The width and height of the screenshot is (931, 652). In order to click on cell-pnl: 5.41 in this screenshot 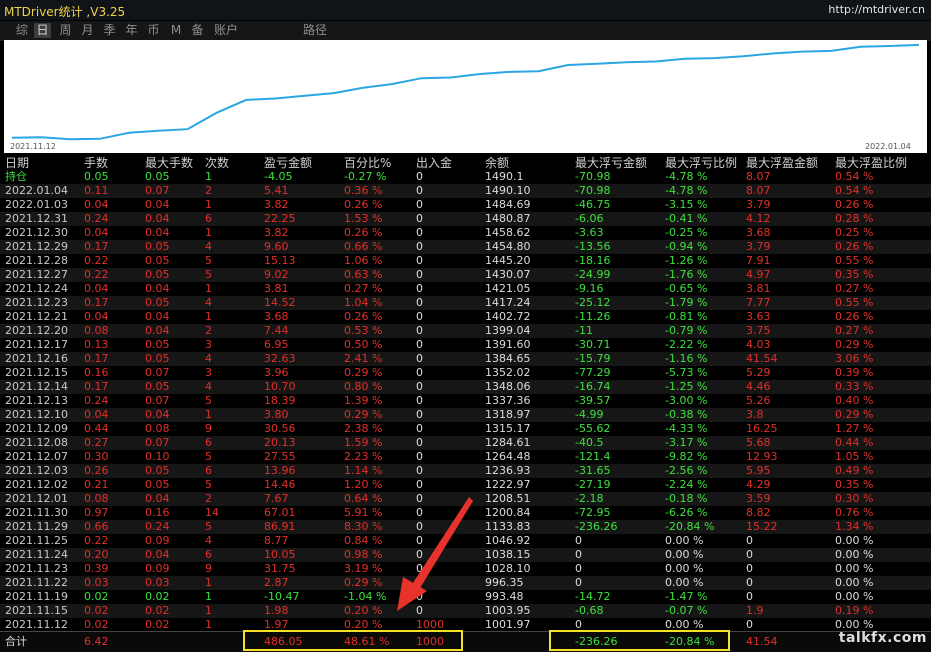, I will do `click(276, 190)`.